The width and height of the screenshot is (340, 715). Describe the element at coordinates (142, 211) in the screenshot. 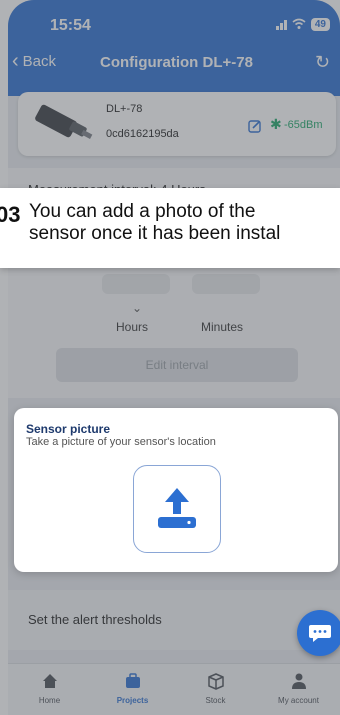

I see `tutorial-text-line-1: You can add a photo of the` at that location.